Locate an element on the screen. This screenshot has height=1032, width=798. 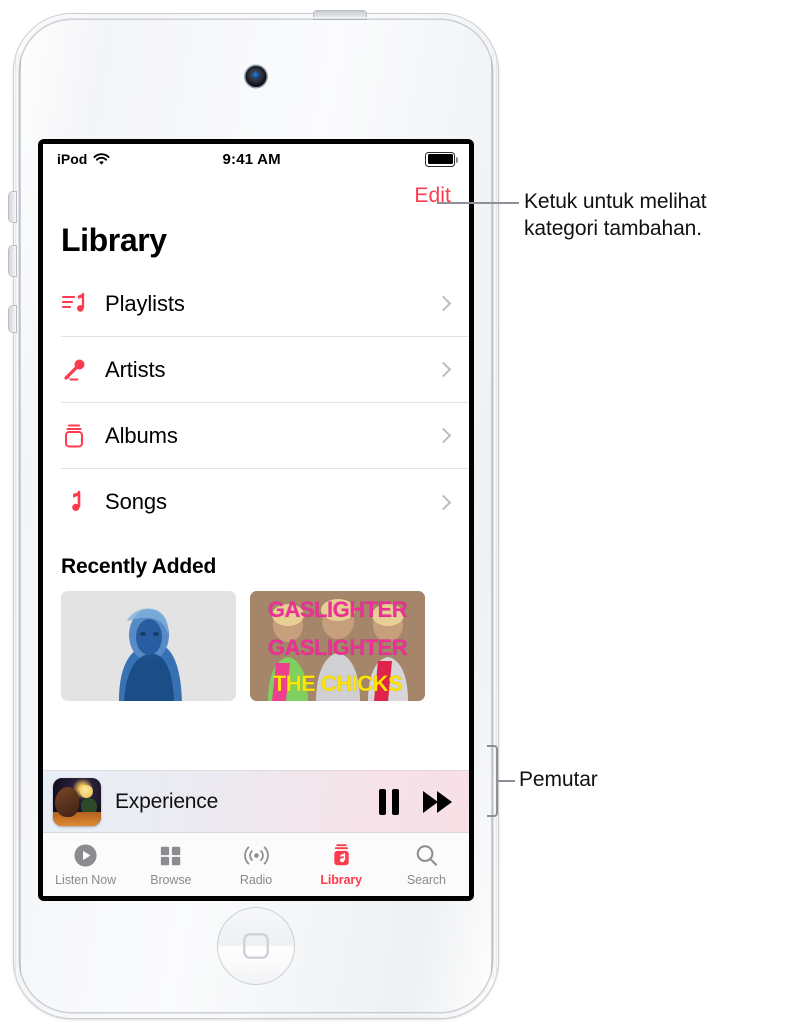
recently-added-title: Recently Added is located at coordinates (139, 566).